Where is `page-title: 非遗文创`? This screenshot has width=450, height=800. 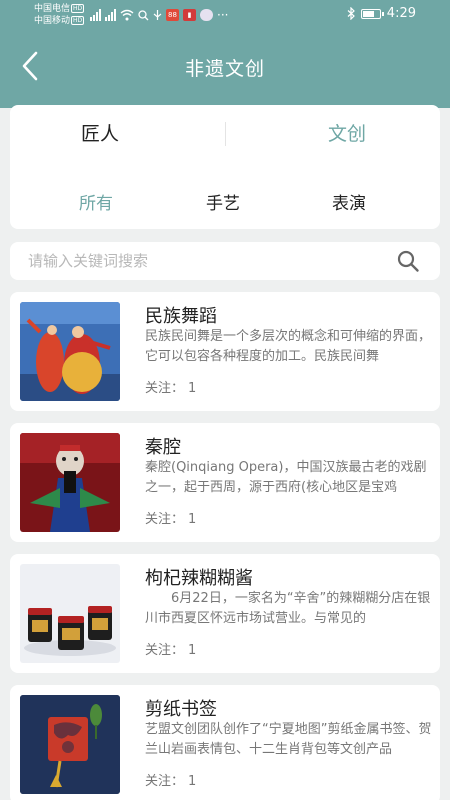
page-title: 非遗文创 is located at coordinates (224, 69).